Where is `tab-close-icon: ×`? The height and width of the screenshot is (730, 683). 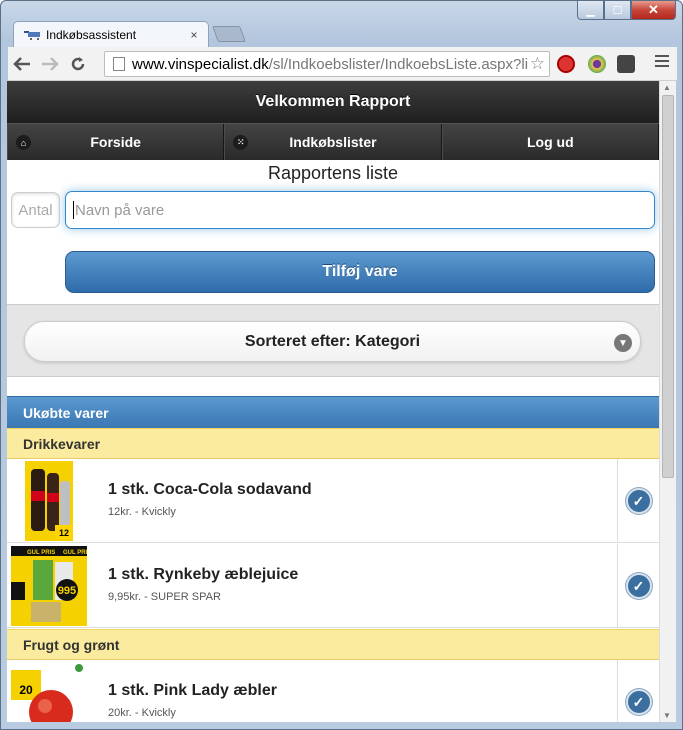 tab-close-icon: × is located at coordinates (194, 35).